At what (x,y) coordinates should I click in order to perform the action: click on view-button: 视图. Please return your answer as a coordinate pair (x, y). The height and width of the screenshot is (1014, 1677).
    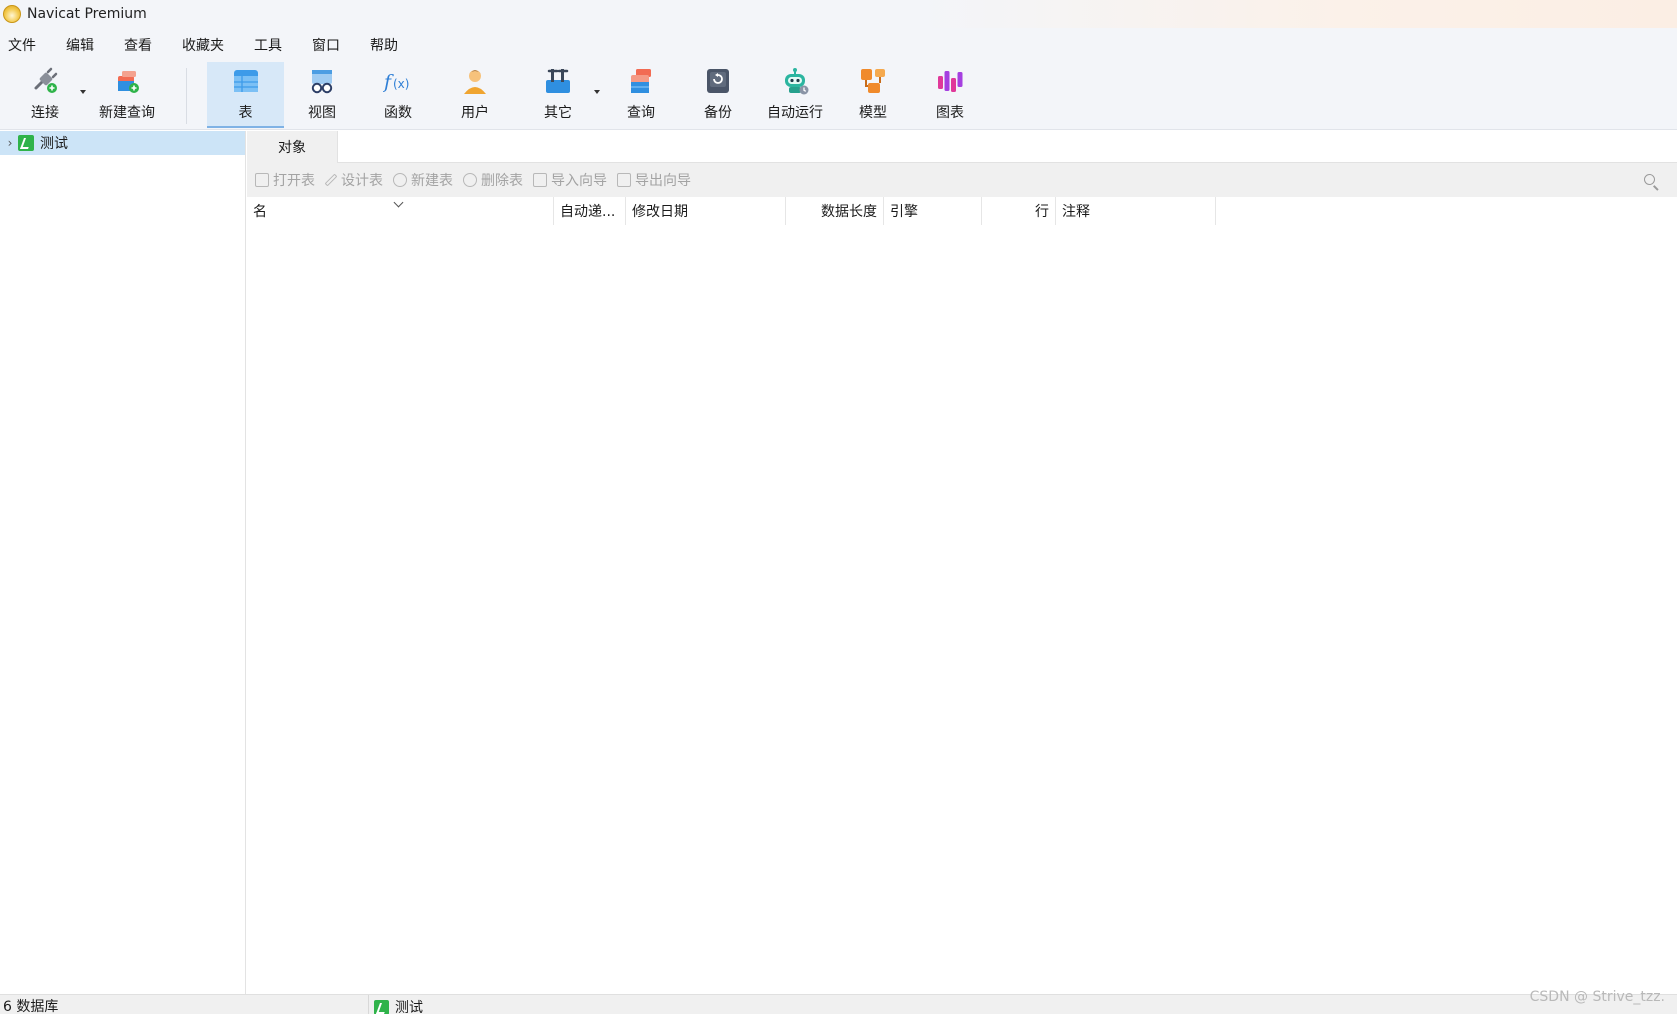
    Looking at the image, I should click on (322, 95).